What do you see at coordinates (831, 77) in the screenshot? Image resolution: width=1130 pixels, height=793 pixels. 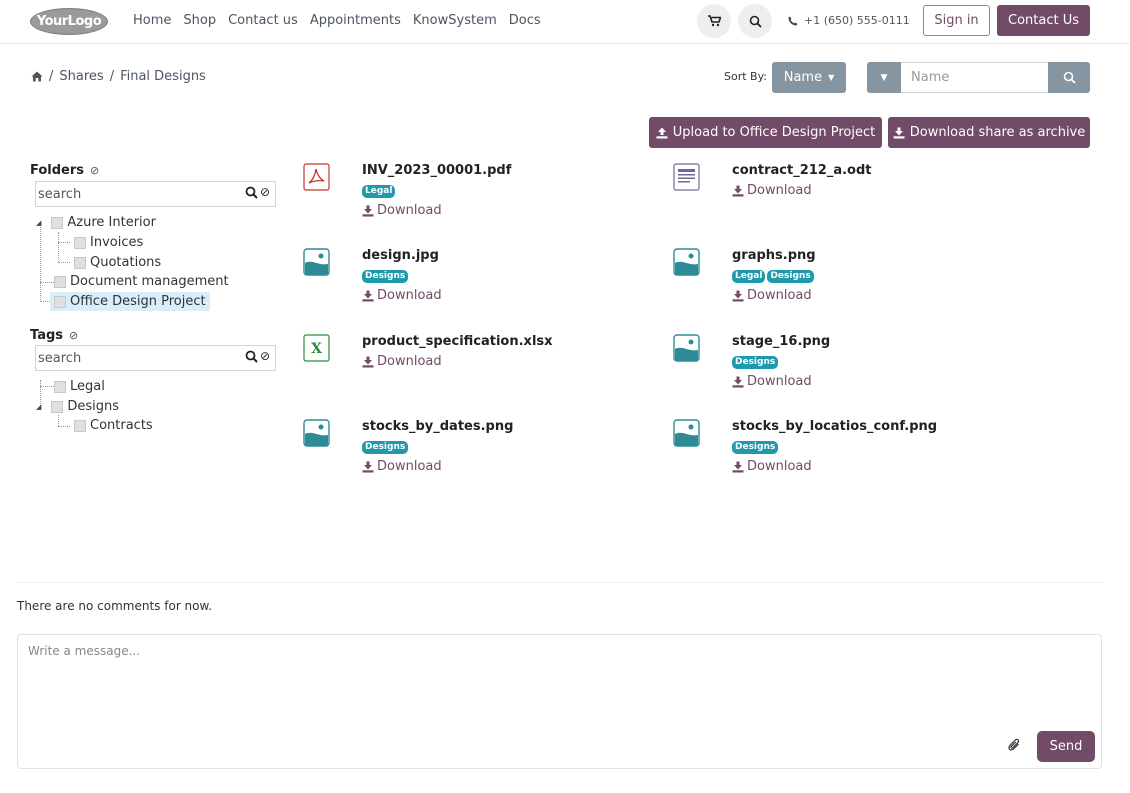 I see `caret-down-icon: ▼` at bounding box center [831, 77].